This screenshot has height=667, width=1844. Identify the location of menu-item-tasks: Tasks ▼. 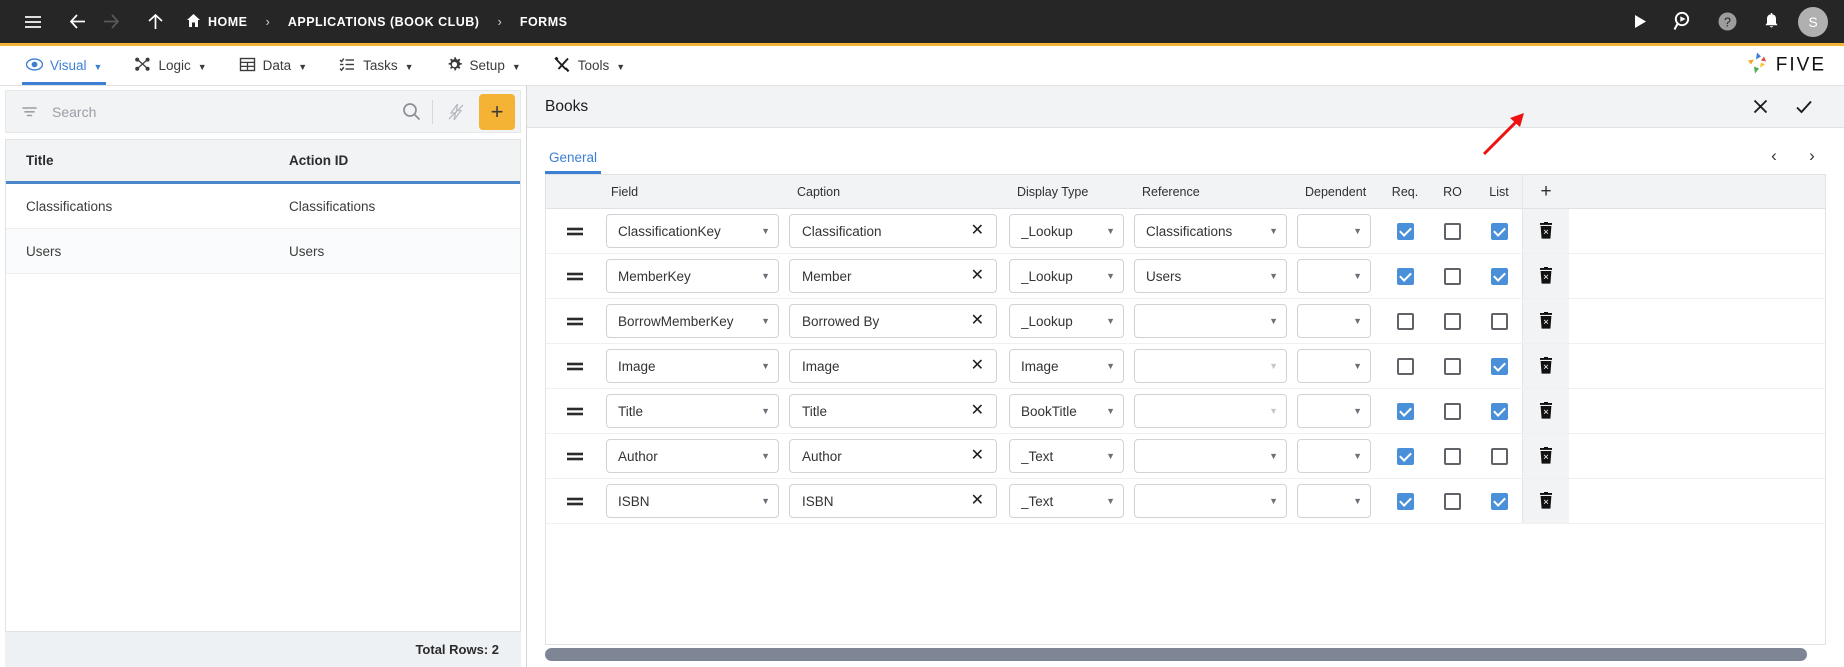
(376, 65).